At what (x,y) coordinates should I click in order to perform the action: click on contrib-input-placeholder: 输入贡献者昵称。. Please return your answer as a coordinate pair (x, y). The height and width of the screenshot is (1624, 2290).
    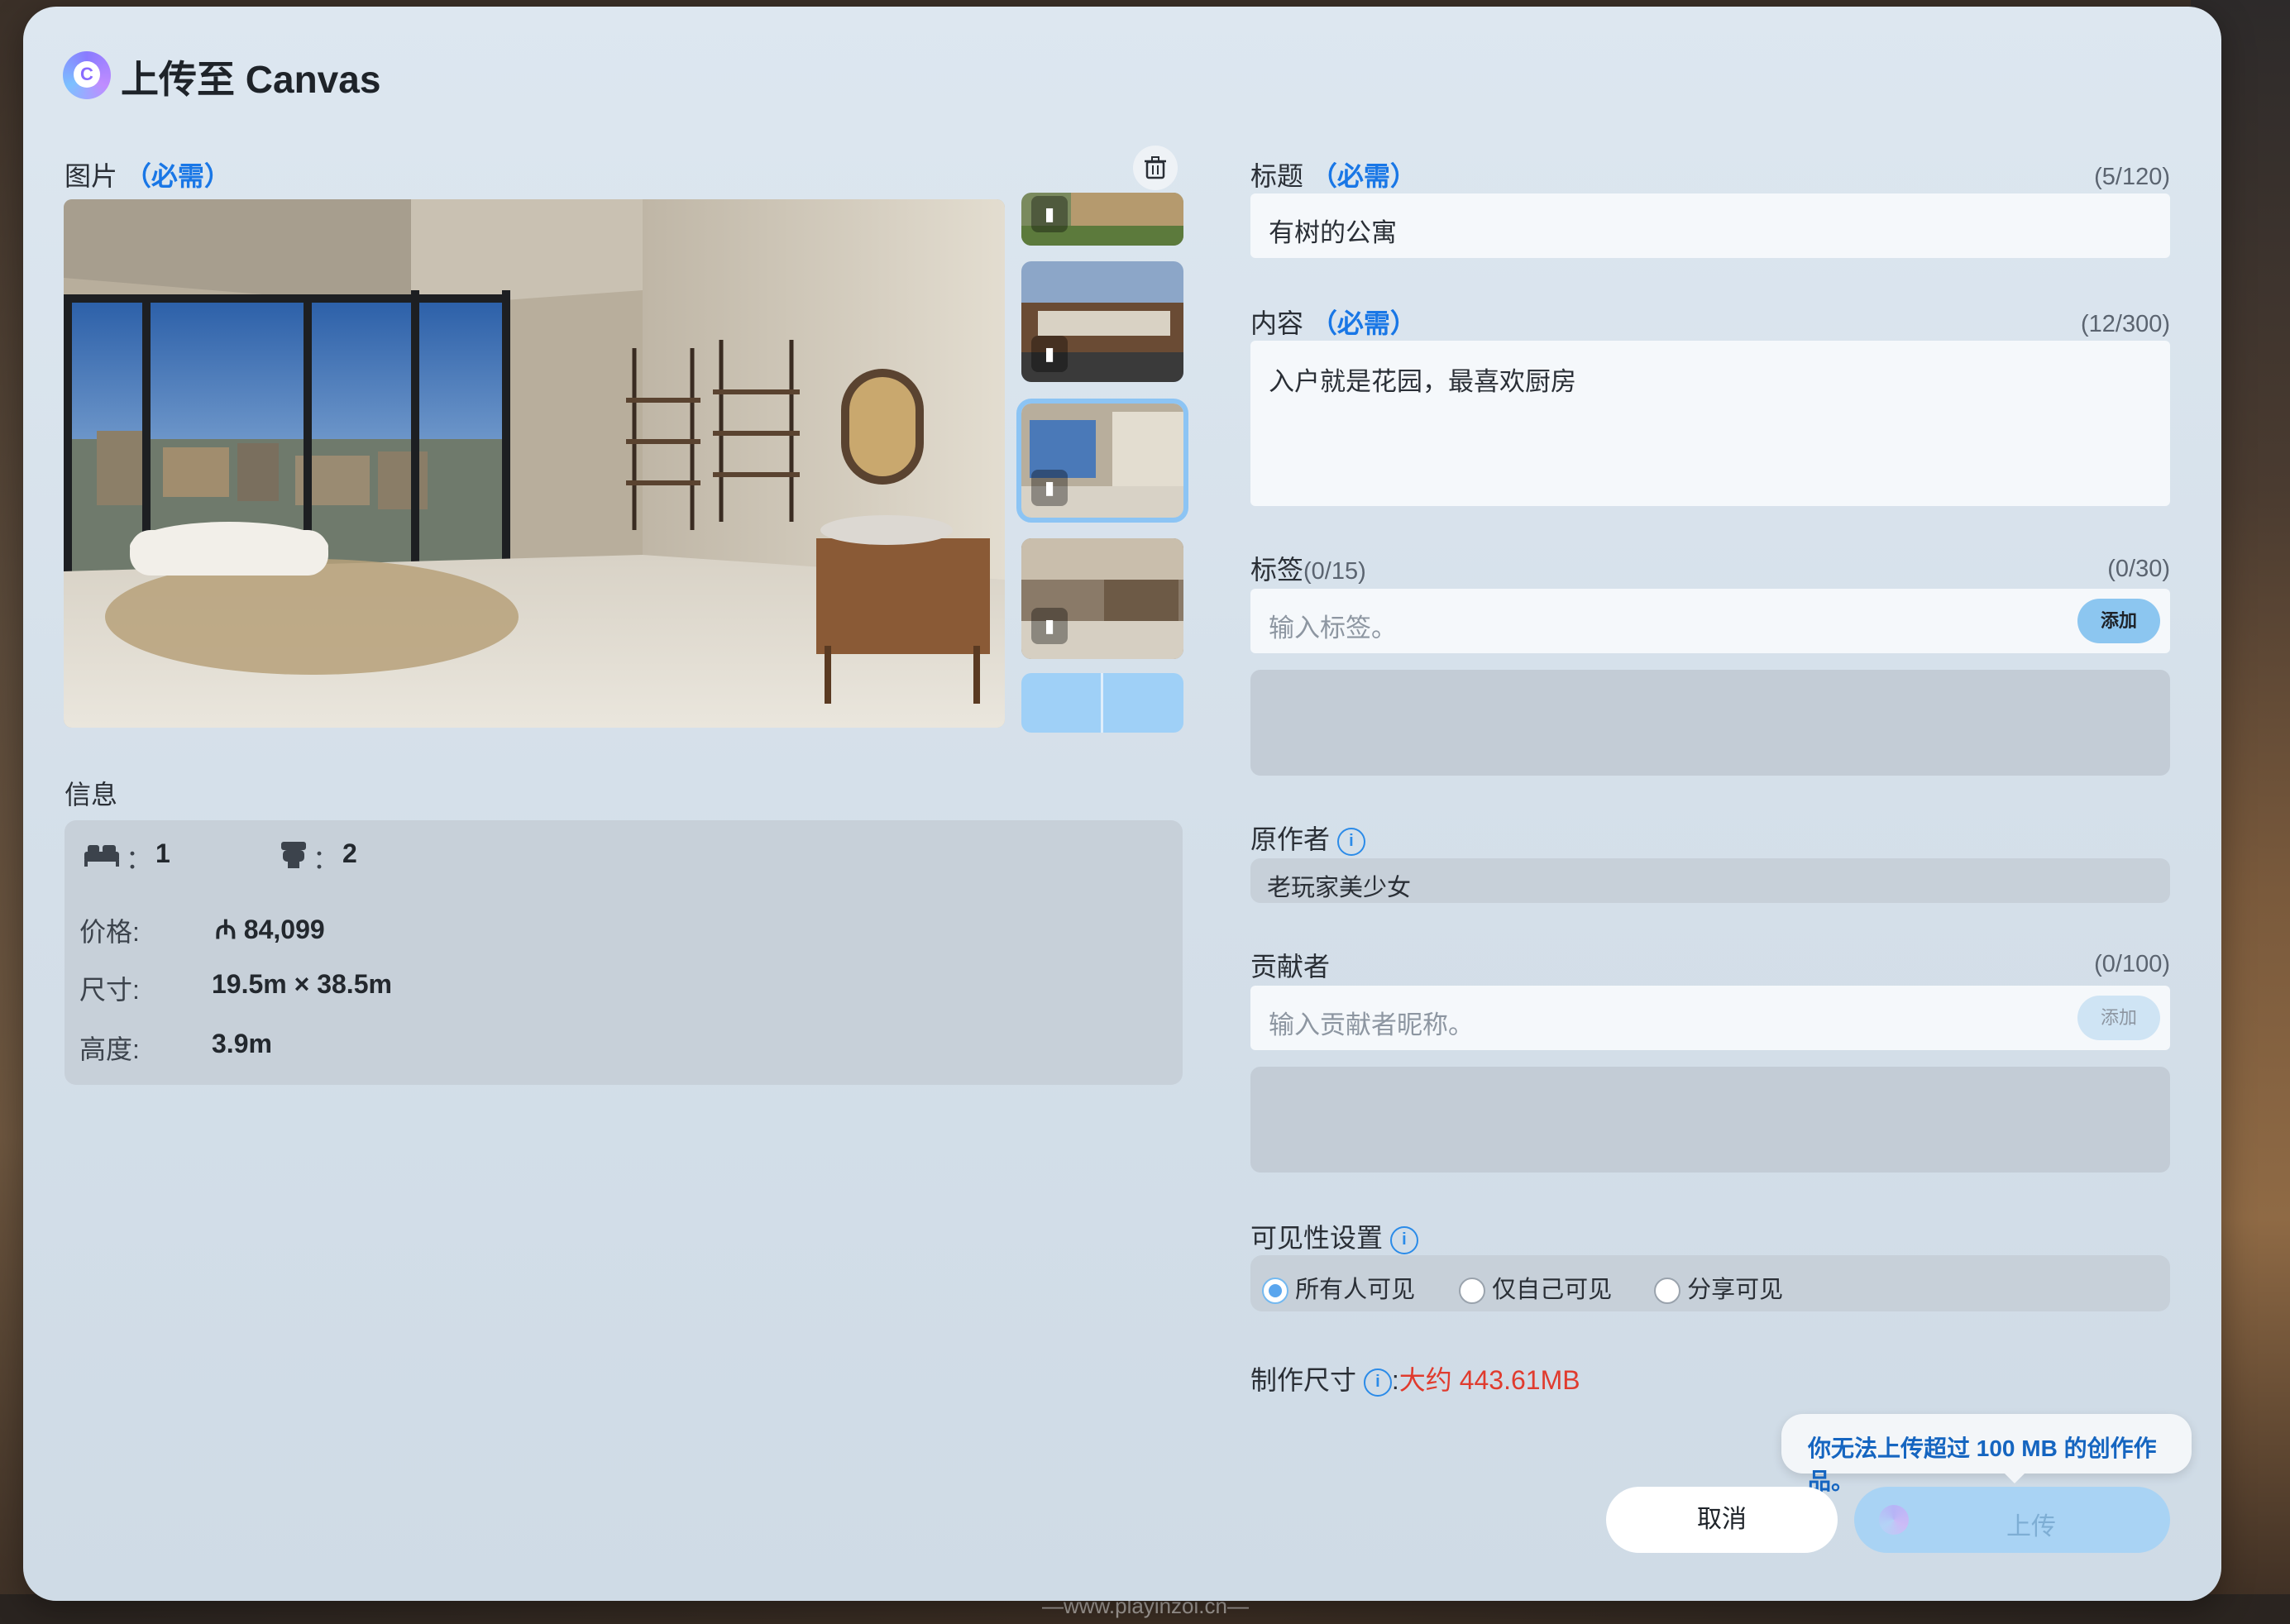
    Looking at the image, I should click on (1371, 1024).